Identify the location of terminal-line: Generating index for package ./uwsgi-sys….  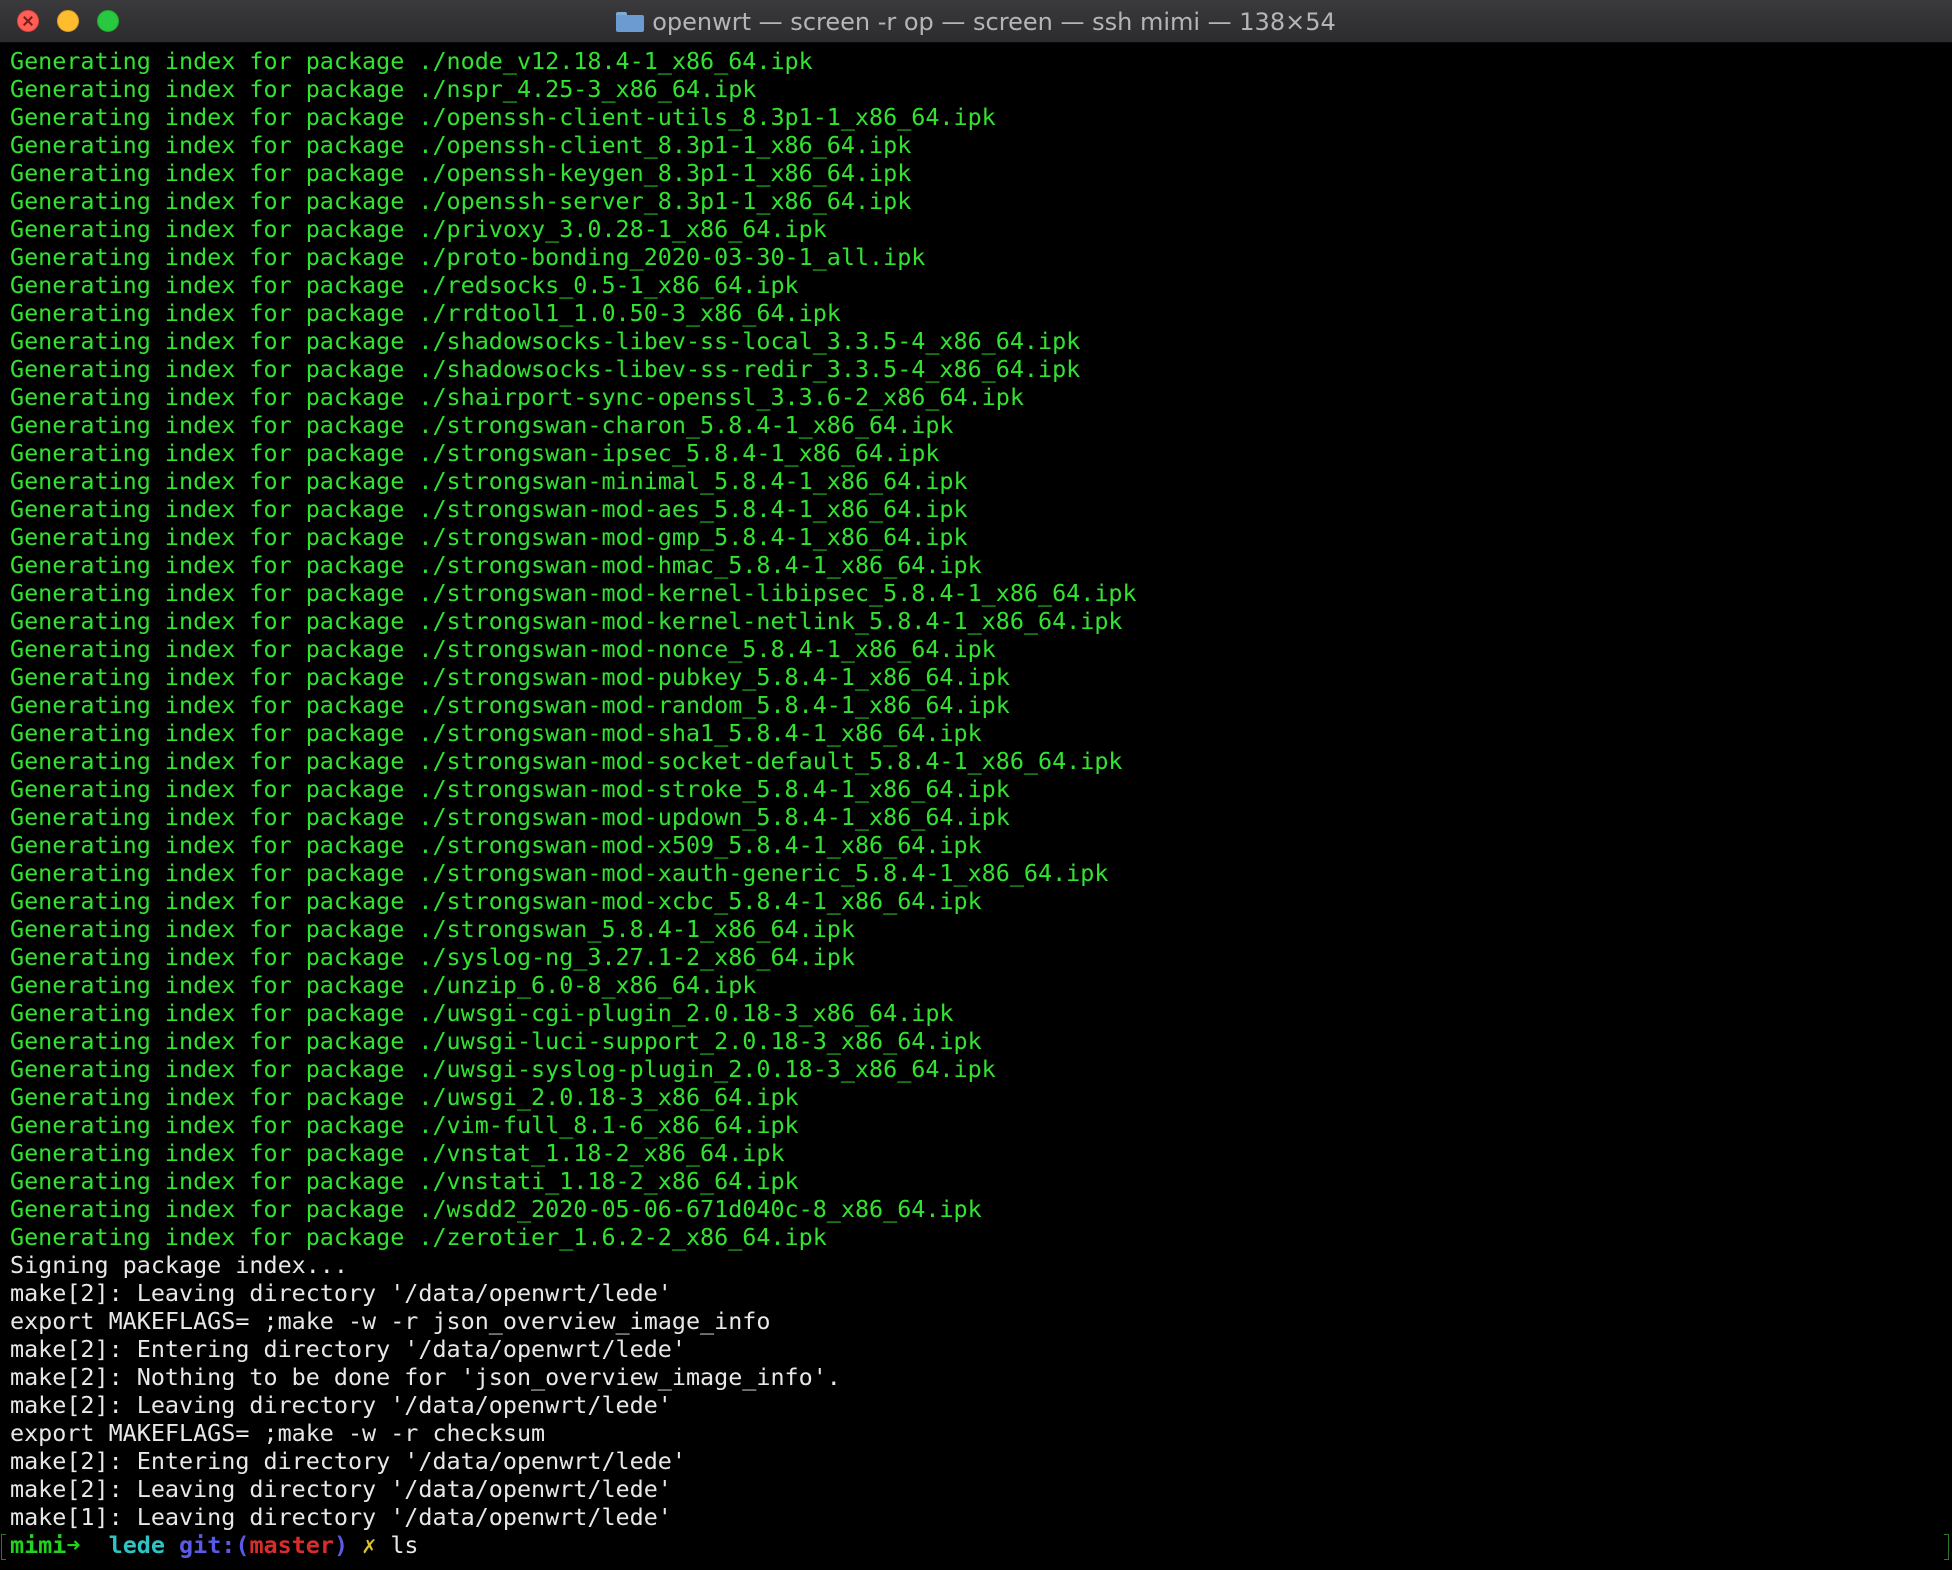
(503, 1069).